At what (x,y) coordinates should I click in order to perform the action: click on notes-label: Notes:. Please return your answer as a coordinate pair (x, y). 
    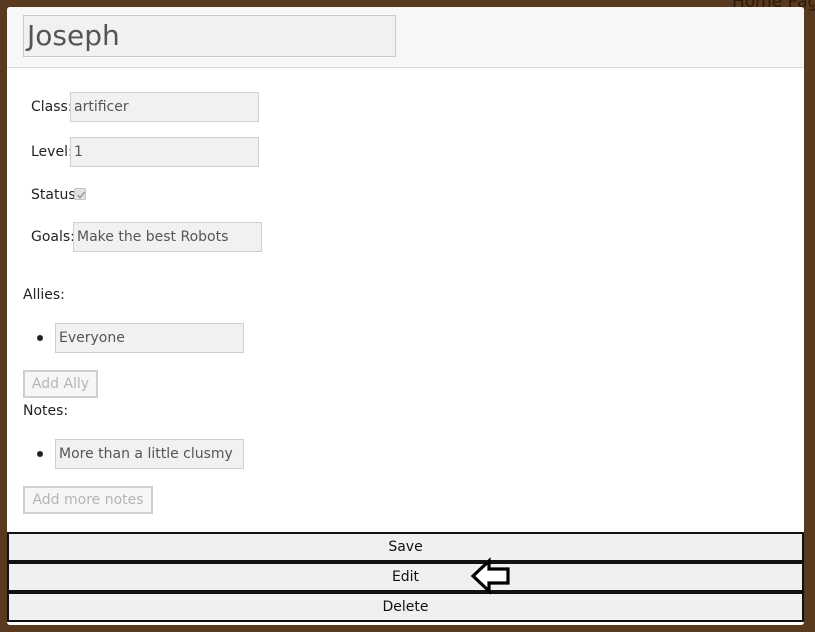
    Looking at the image, I should click on (46, 411).